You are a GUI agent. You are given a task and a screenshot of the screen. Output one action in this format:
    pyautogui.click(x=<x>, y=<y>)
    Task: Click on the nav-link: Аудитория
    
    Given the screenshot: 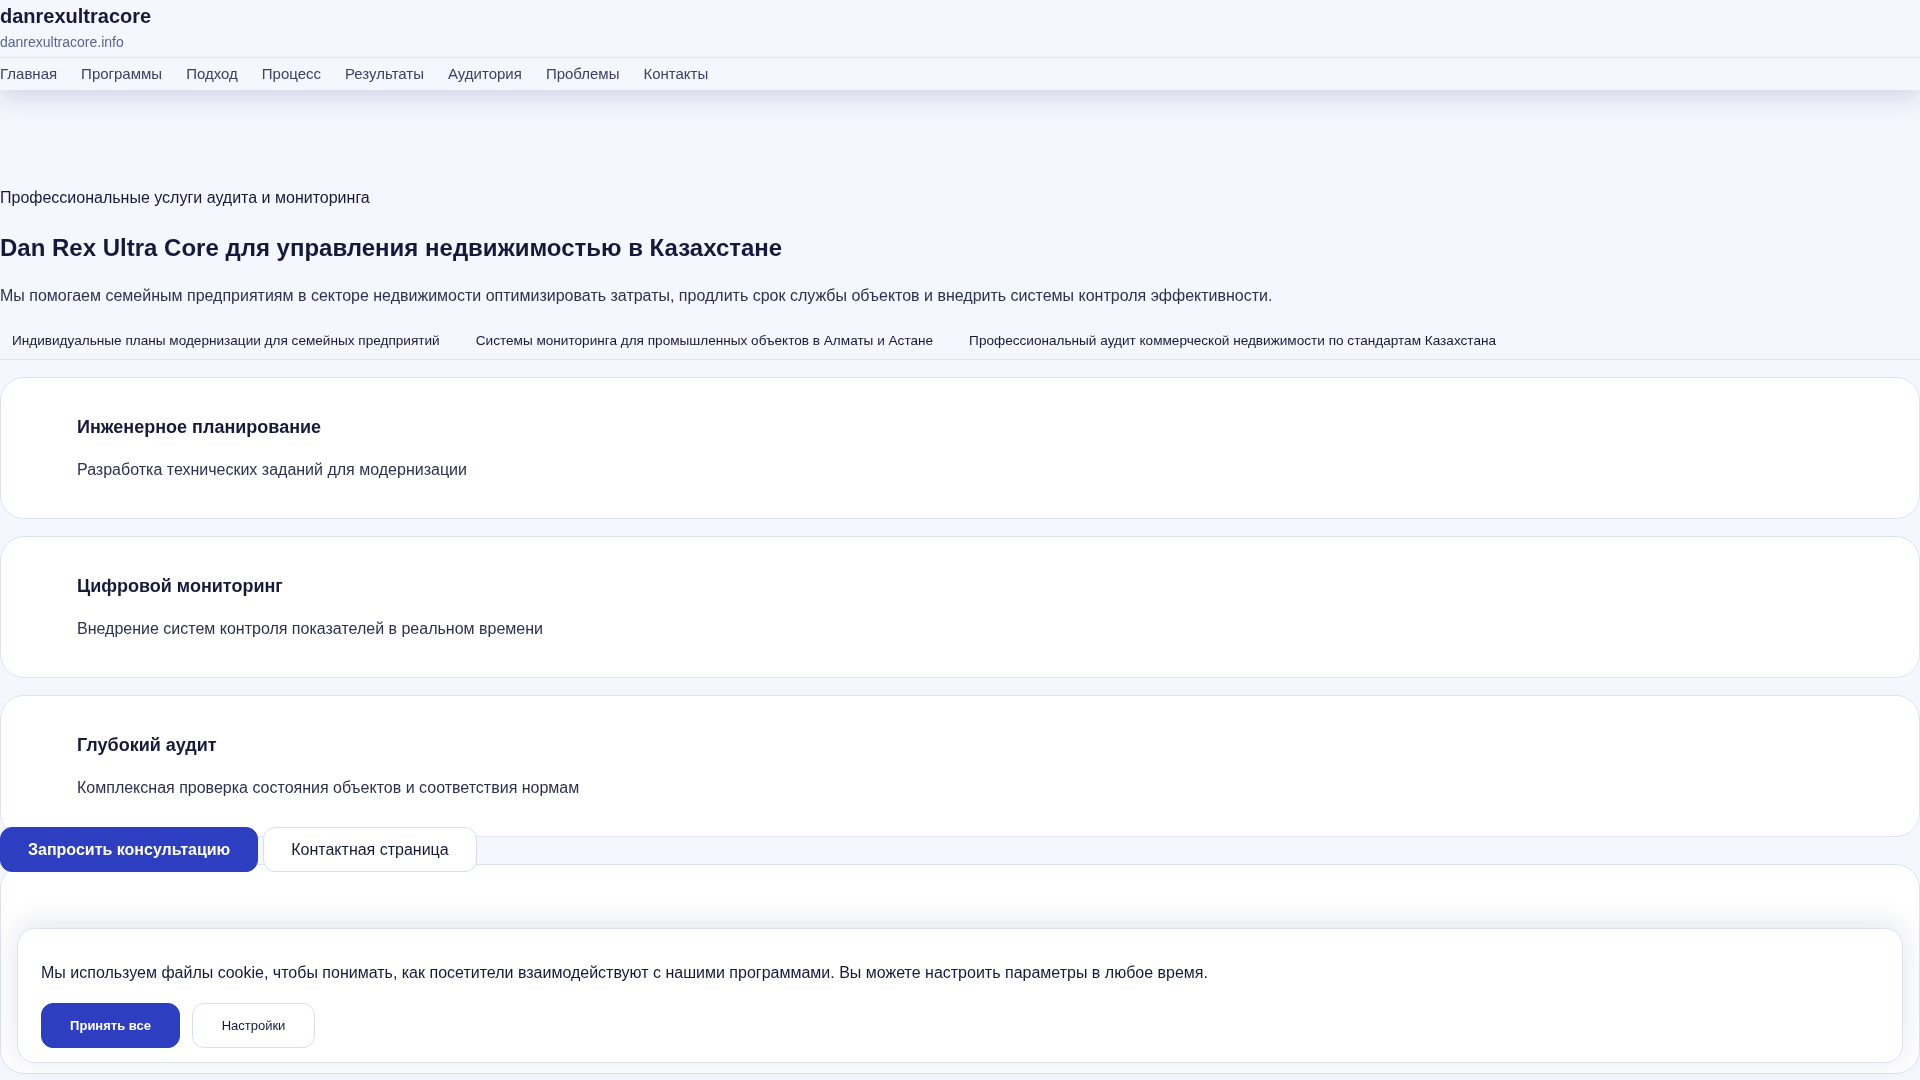 What is the action you would take?
    pyautogui.click(x=485, y=74)
    